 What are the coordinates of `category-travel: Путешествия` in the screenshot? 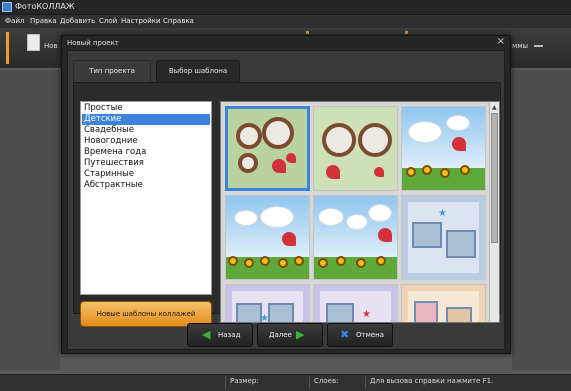 It's located at (146, 163).